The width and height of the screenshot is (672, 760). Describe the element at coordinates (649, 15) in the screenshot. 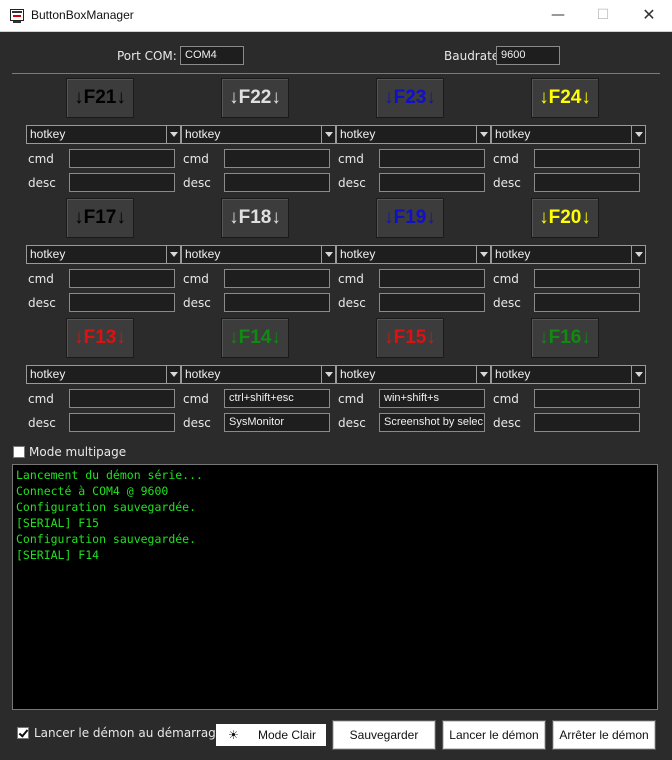

I see `close-icon: ✕` at that location.